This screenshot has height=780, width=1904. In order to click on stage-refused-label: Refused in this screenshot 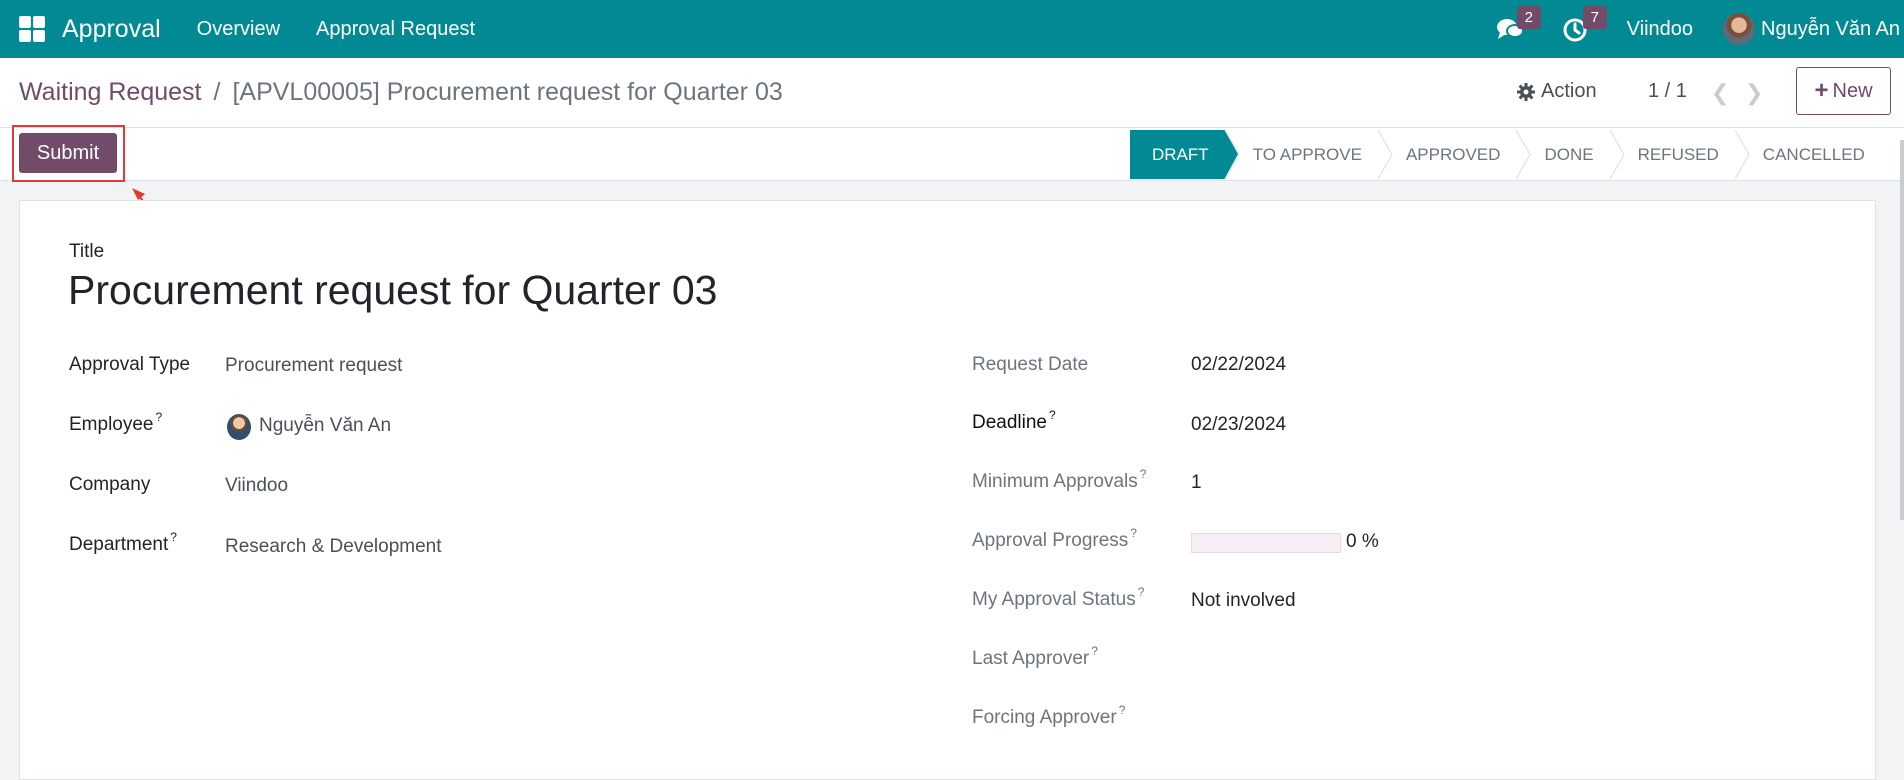, I will do `click(1678, 154)`.